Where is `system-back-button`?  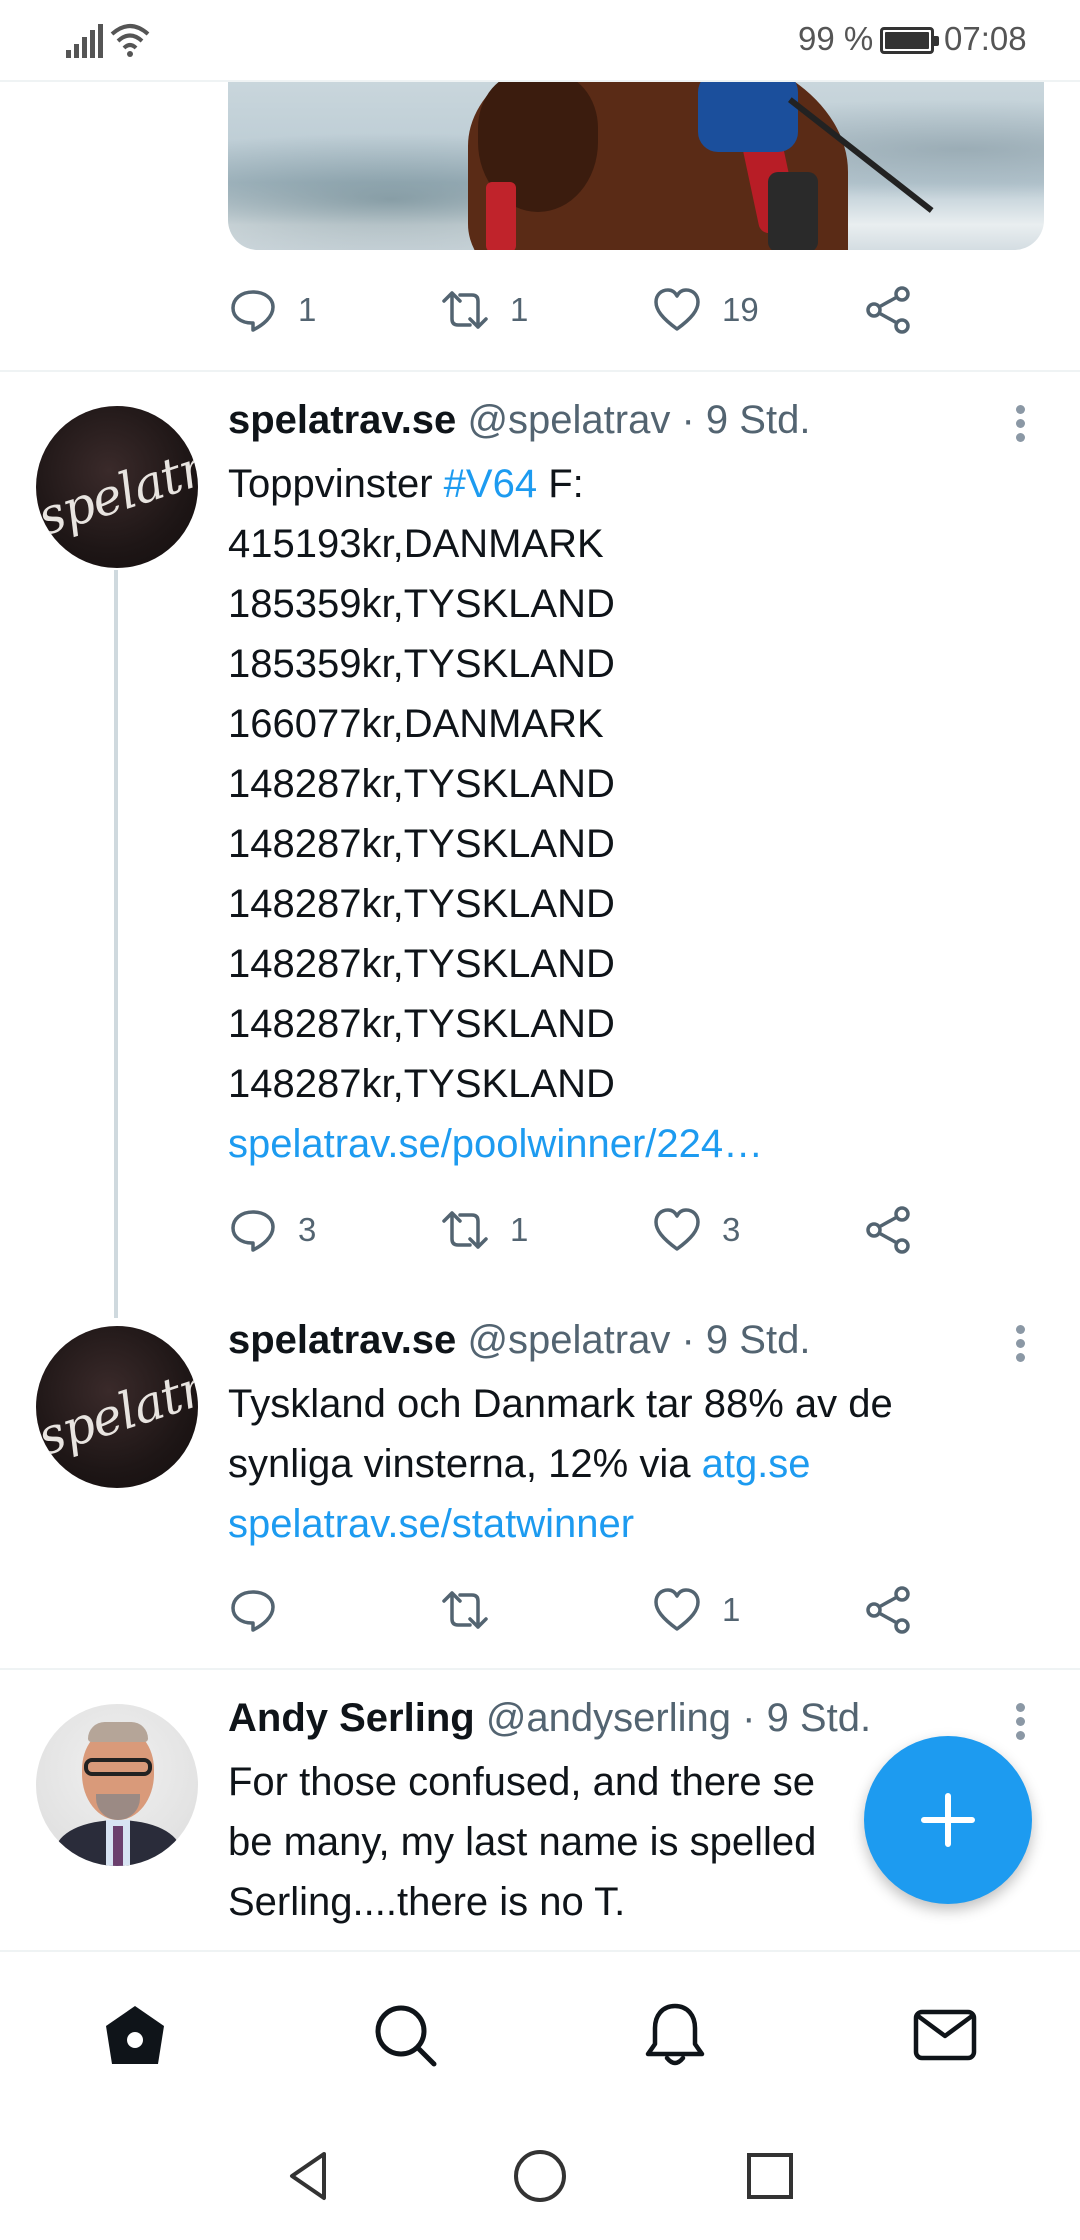 system-back-button is located at coordinates (310, 2176).